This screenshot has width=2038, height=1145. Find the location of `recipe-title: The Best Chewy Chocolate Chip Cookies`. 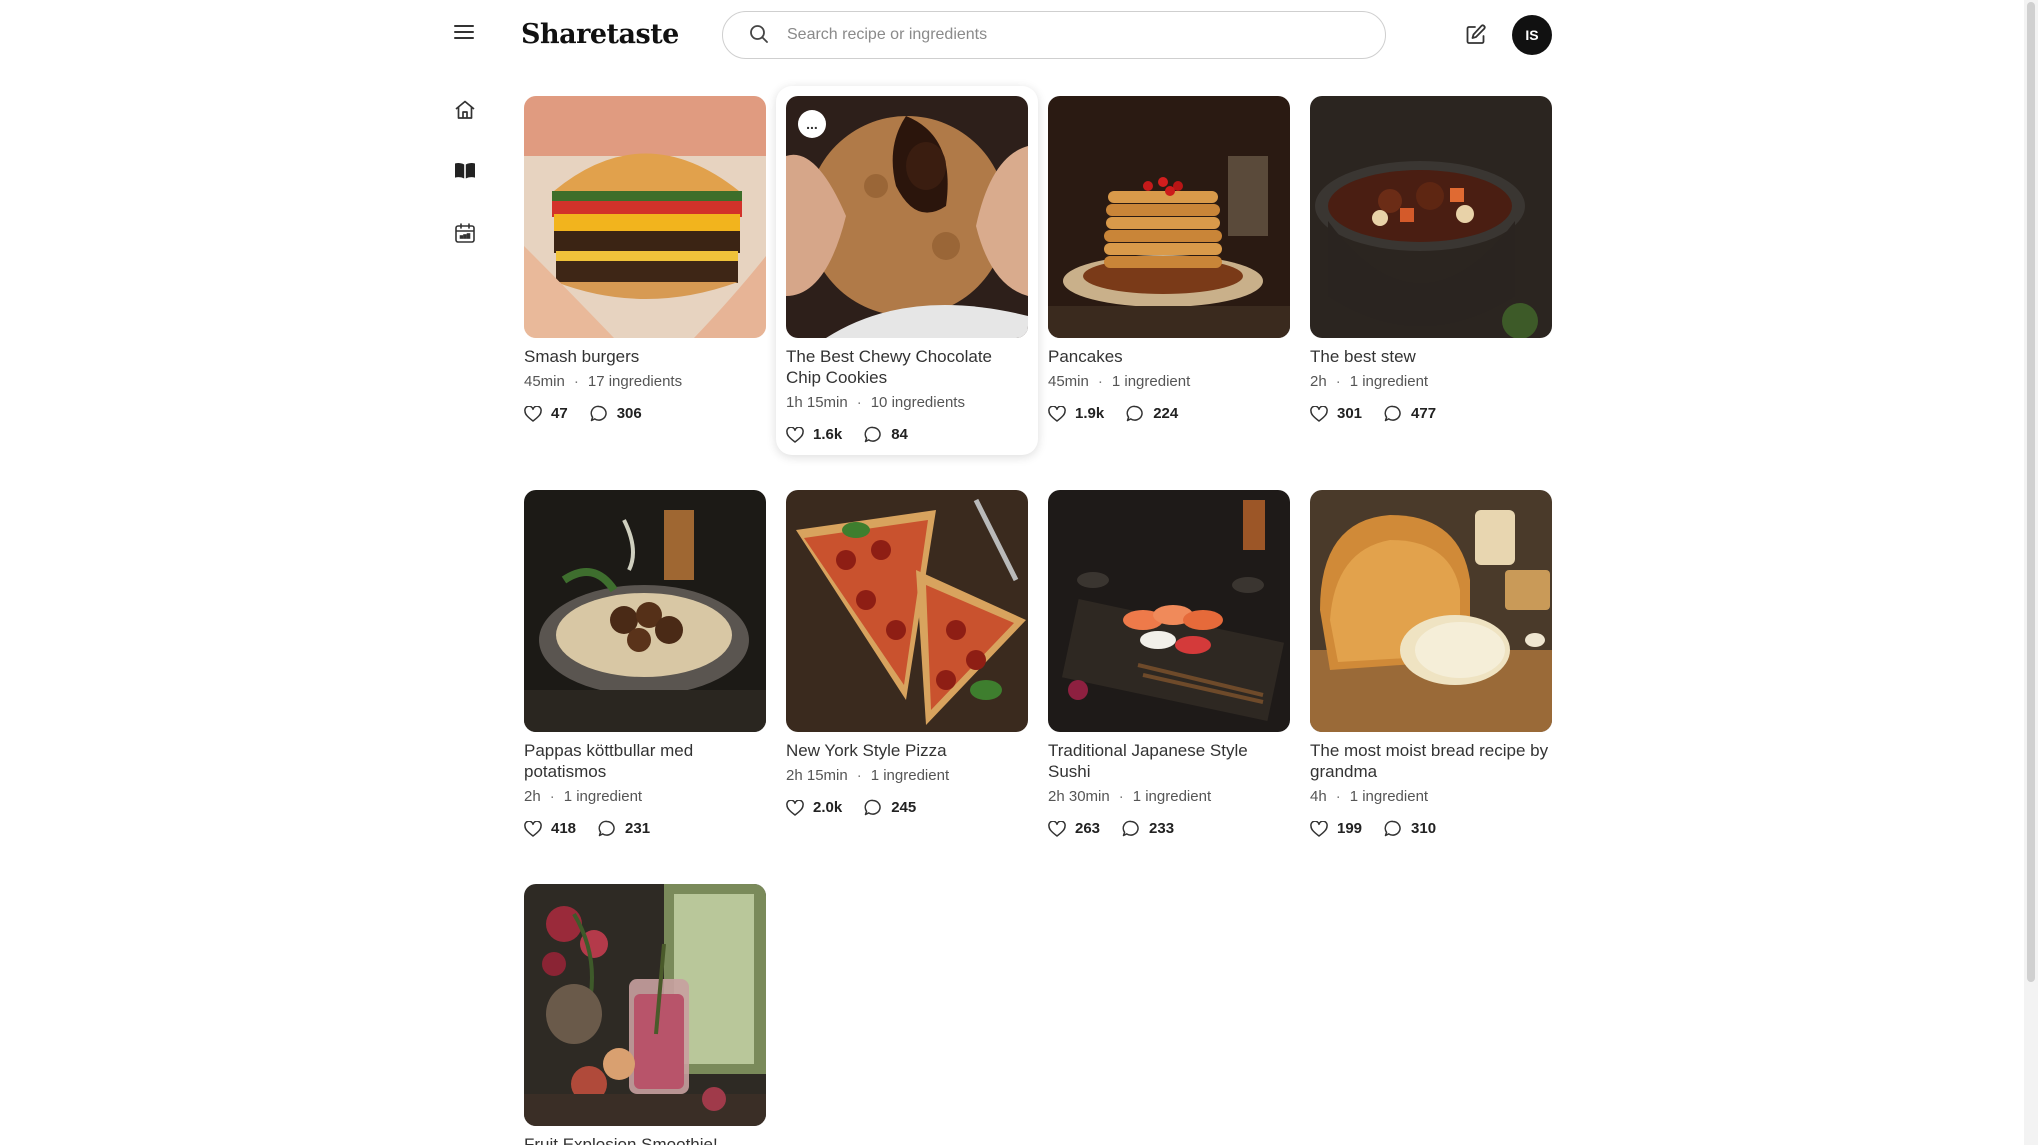

recipe-title: The Best Chewy Chocolate Chip Cookies is located at coordinates (907, 367).